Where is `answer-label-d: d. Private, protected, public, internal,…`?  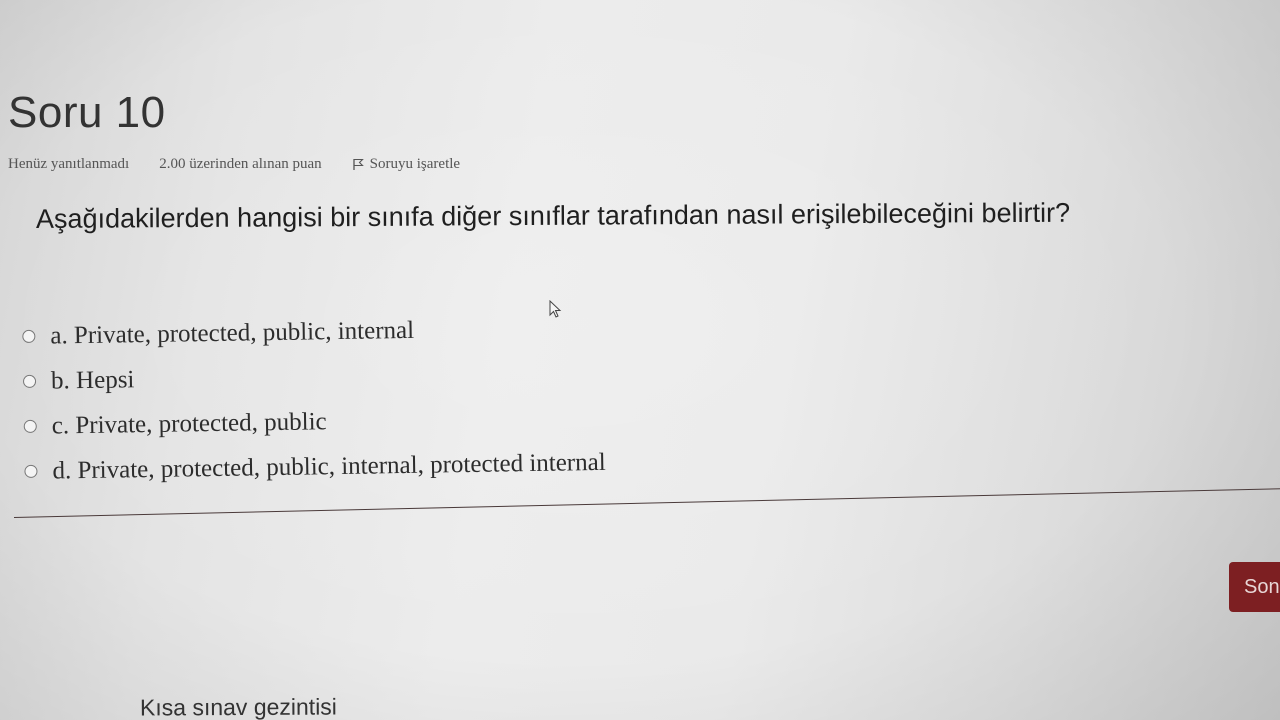
answer-label-d: d. Private, protected, public, internal,… is located at coordinates (329, 466).